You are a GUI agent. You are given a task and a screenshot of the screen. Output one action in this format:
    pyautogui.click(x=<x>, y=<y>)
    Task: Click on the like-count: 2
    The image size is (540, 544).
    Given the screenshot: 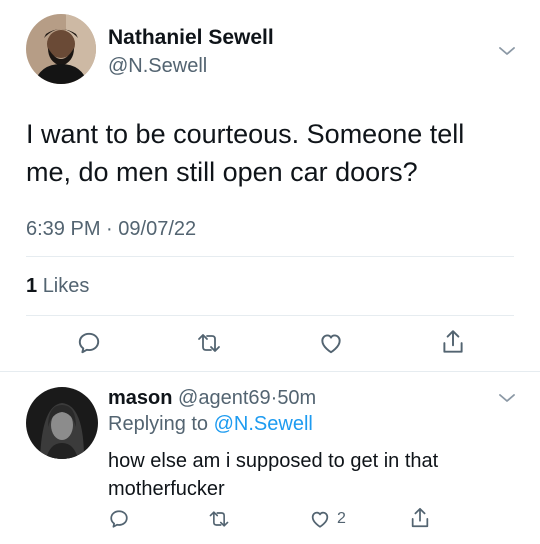 What is the action you would take?
    pyautogui.click(x=341, y=518)
    